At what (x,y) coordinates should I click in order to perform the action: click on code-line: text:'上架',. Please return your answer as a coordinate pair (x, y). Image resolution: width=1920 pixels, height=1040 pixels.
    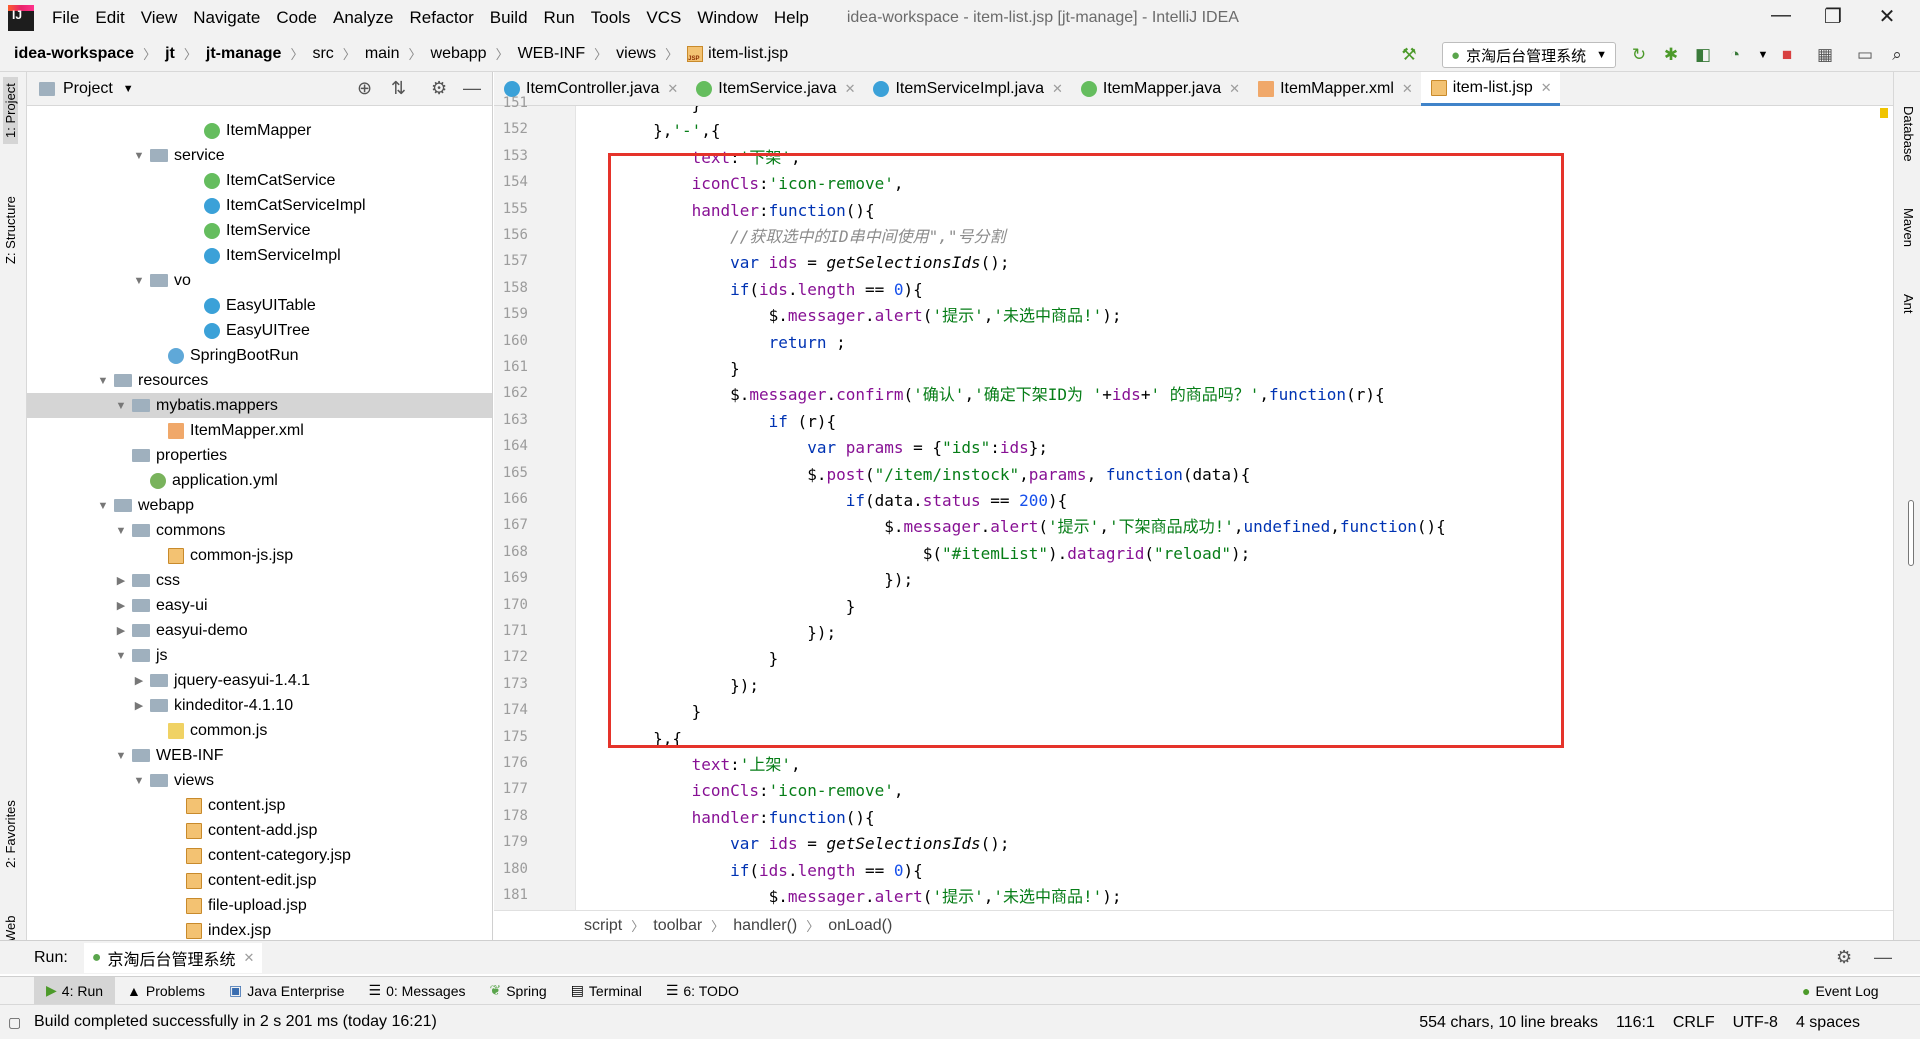
    Looking at the image, I should click on (688, 765).